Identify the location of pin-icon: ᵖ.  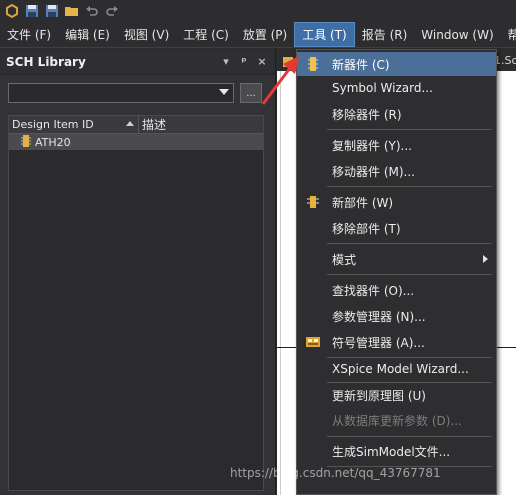
(244, 61).